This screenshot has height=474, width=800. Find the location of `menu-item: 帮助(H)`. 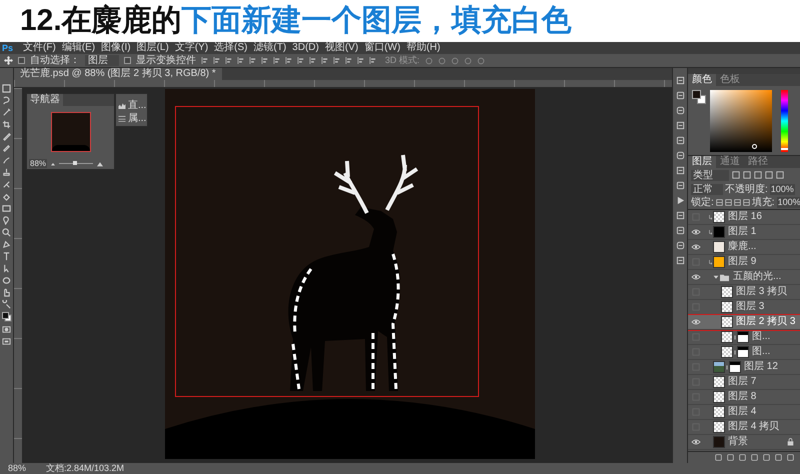

menu-item: 帮助(H) is located at coordinates (423, 48).